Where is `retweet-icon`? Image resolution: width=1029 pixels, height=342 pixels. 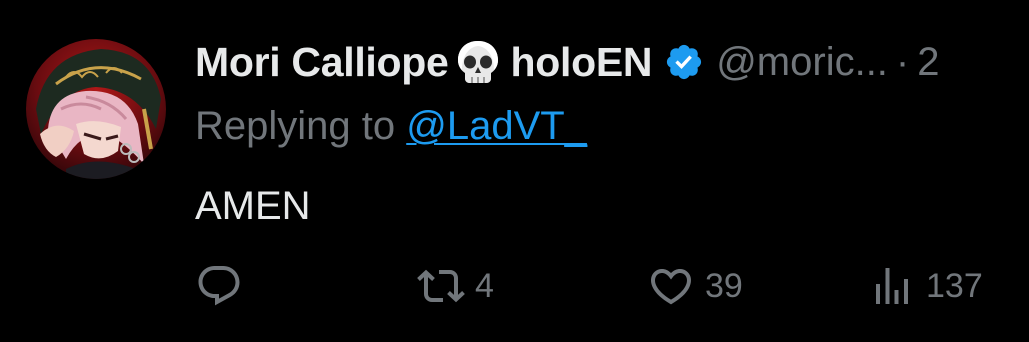
retweet-icon is located at coordinates (441, 286).